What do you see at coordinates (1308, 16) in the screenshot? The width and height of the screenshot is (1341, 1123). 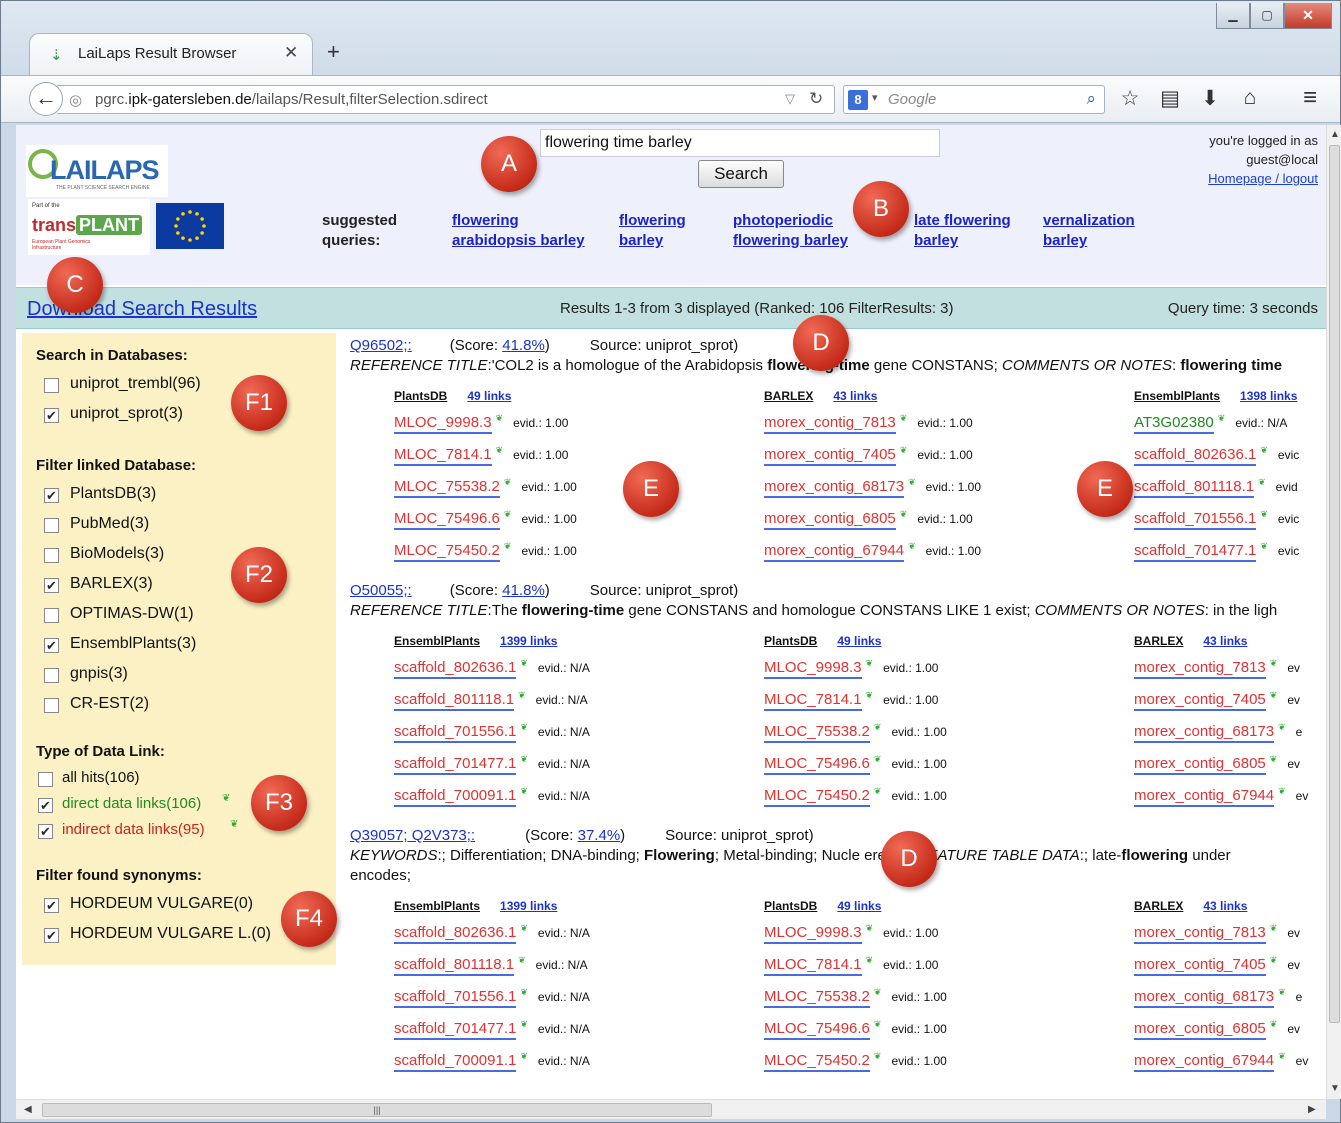 I see `close-window-icon: ✕` at bounding box center [1308, 16].